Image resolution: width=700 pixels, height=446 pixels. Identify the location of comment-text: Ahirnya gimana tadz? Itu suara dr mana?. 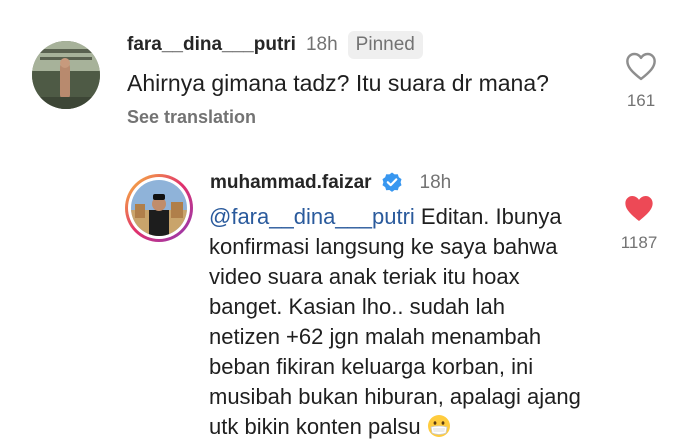
(338, 83).